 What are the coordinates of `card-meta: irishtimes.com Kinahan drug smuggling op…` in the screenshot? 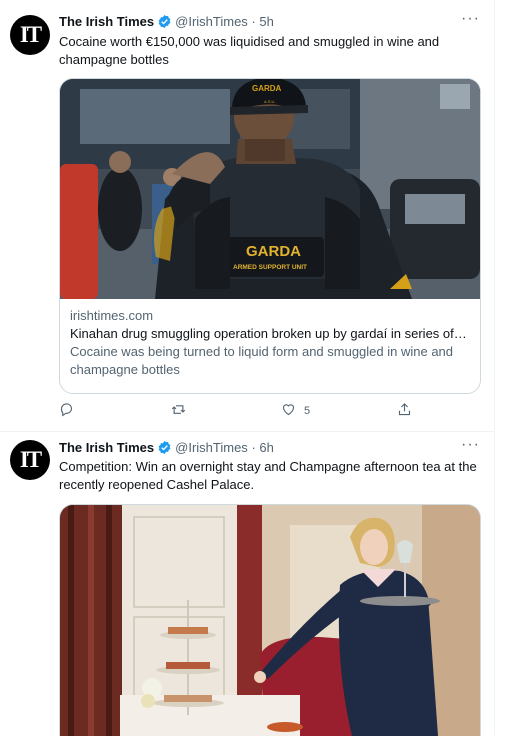 It's located at (270, 343).